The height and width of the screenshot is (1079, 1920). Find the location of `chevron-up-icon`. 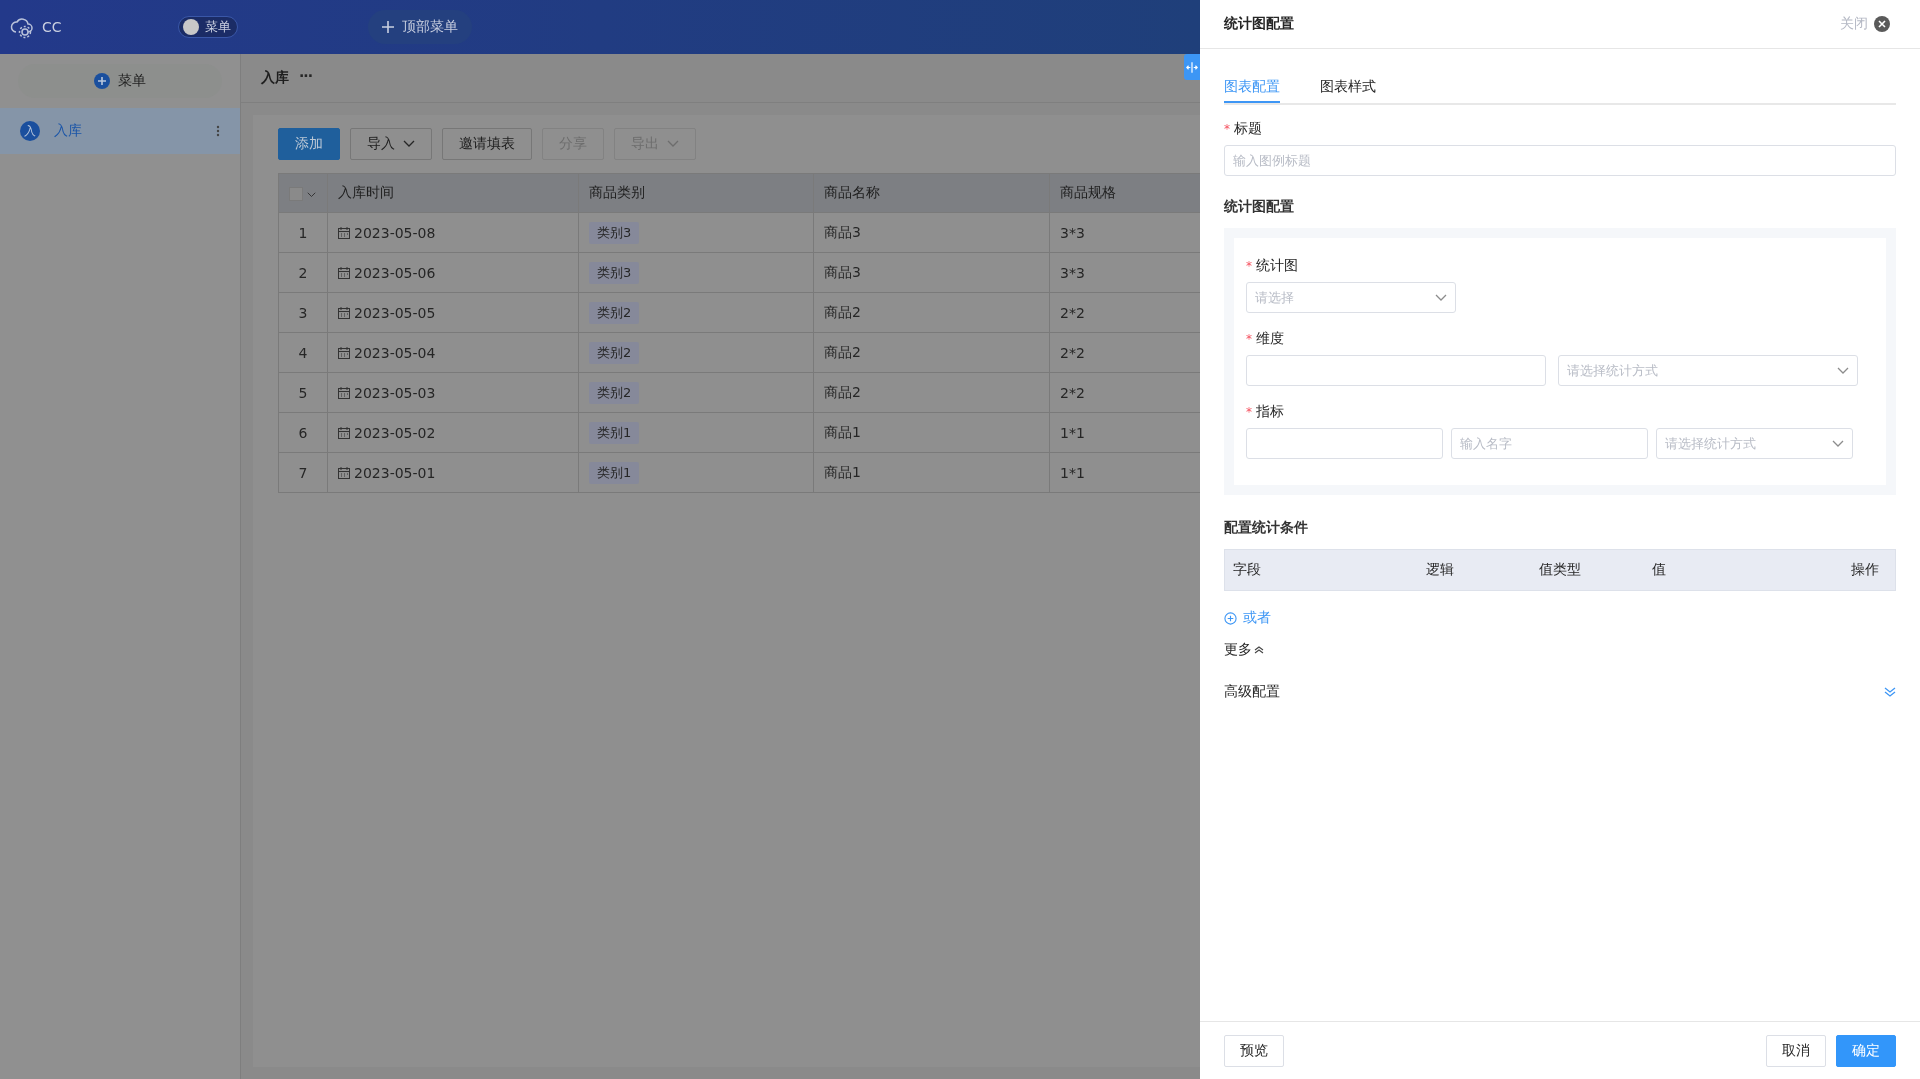

chevron-up-icon is located at coordinates (1259, 650).